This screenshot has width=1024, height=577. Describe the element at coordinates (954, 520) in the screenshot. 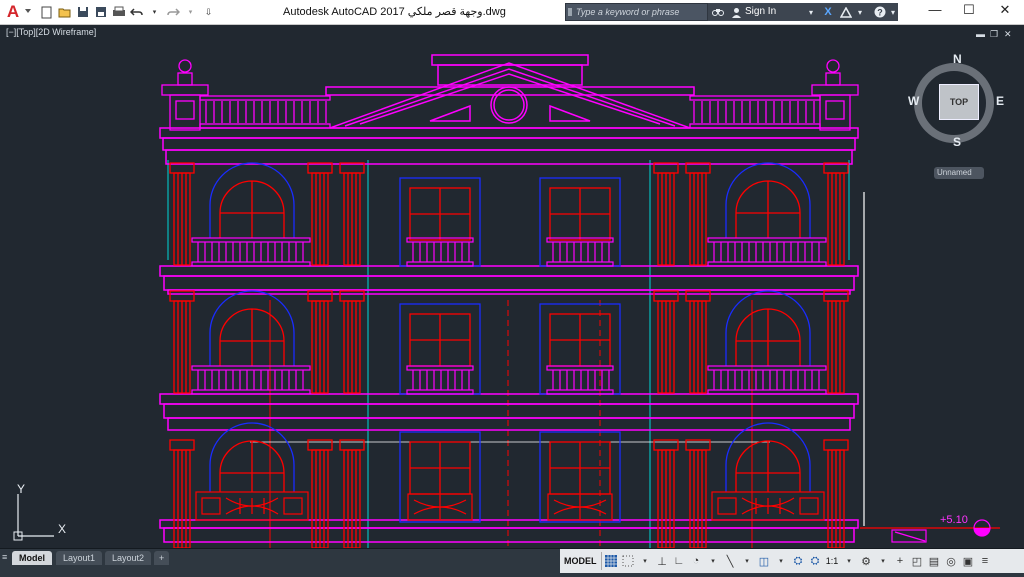

I see `elevation-label: +5.10` at that location.